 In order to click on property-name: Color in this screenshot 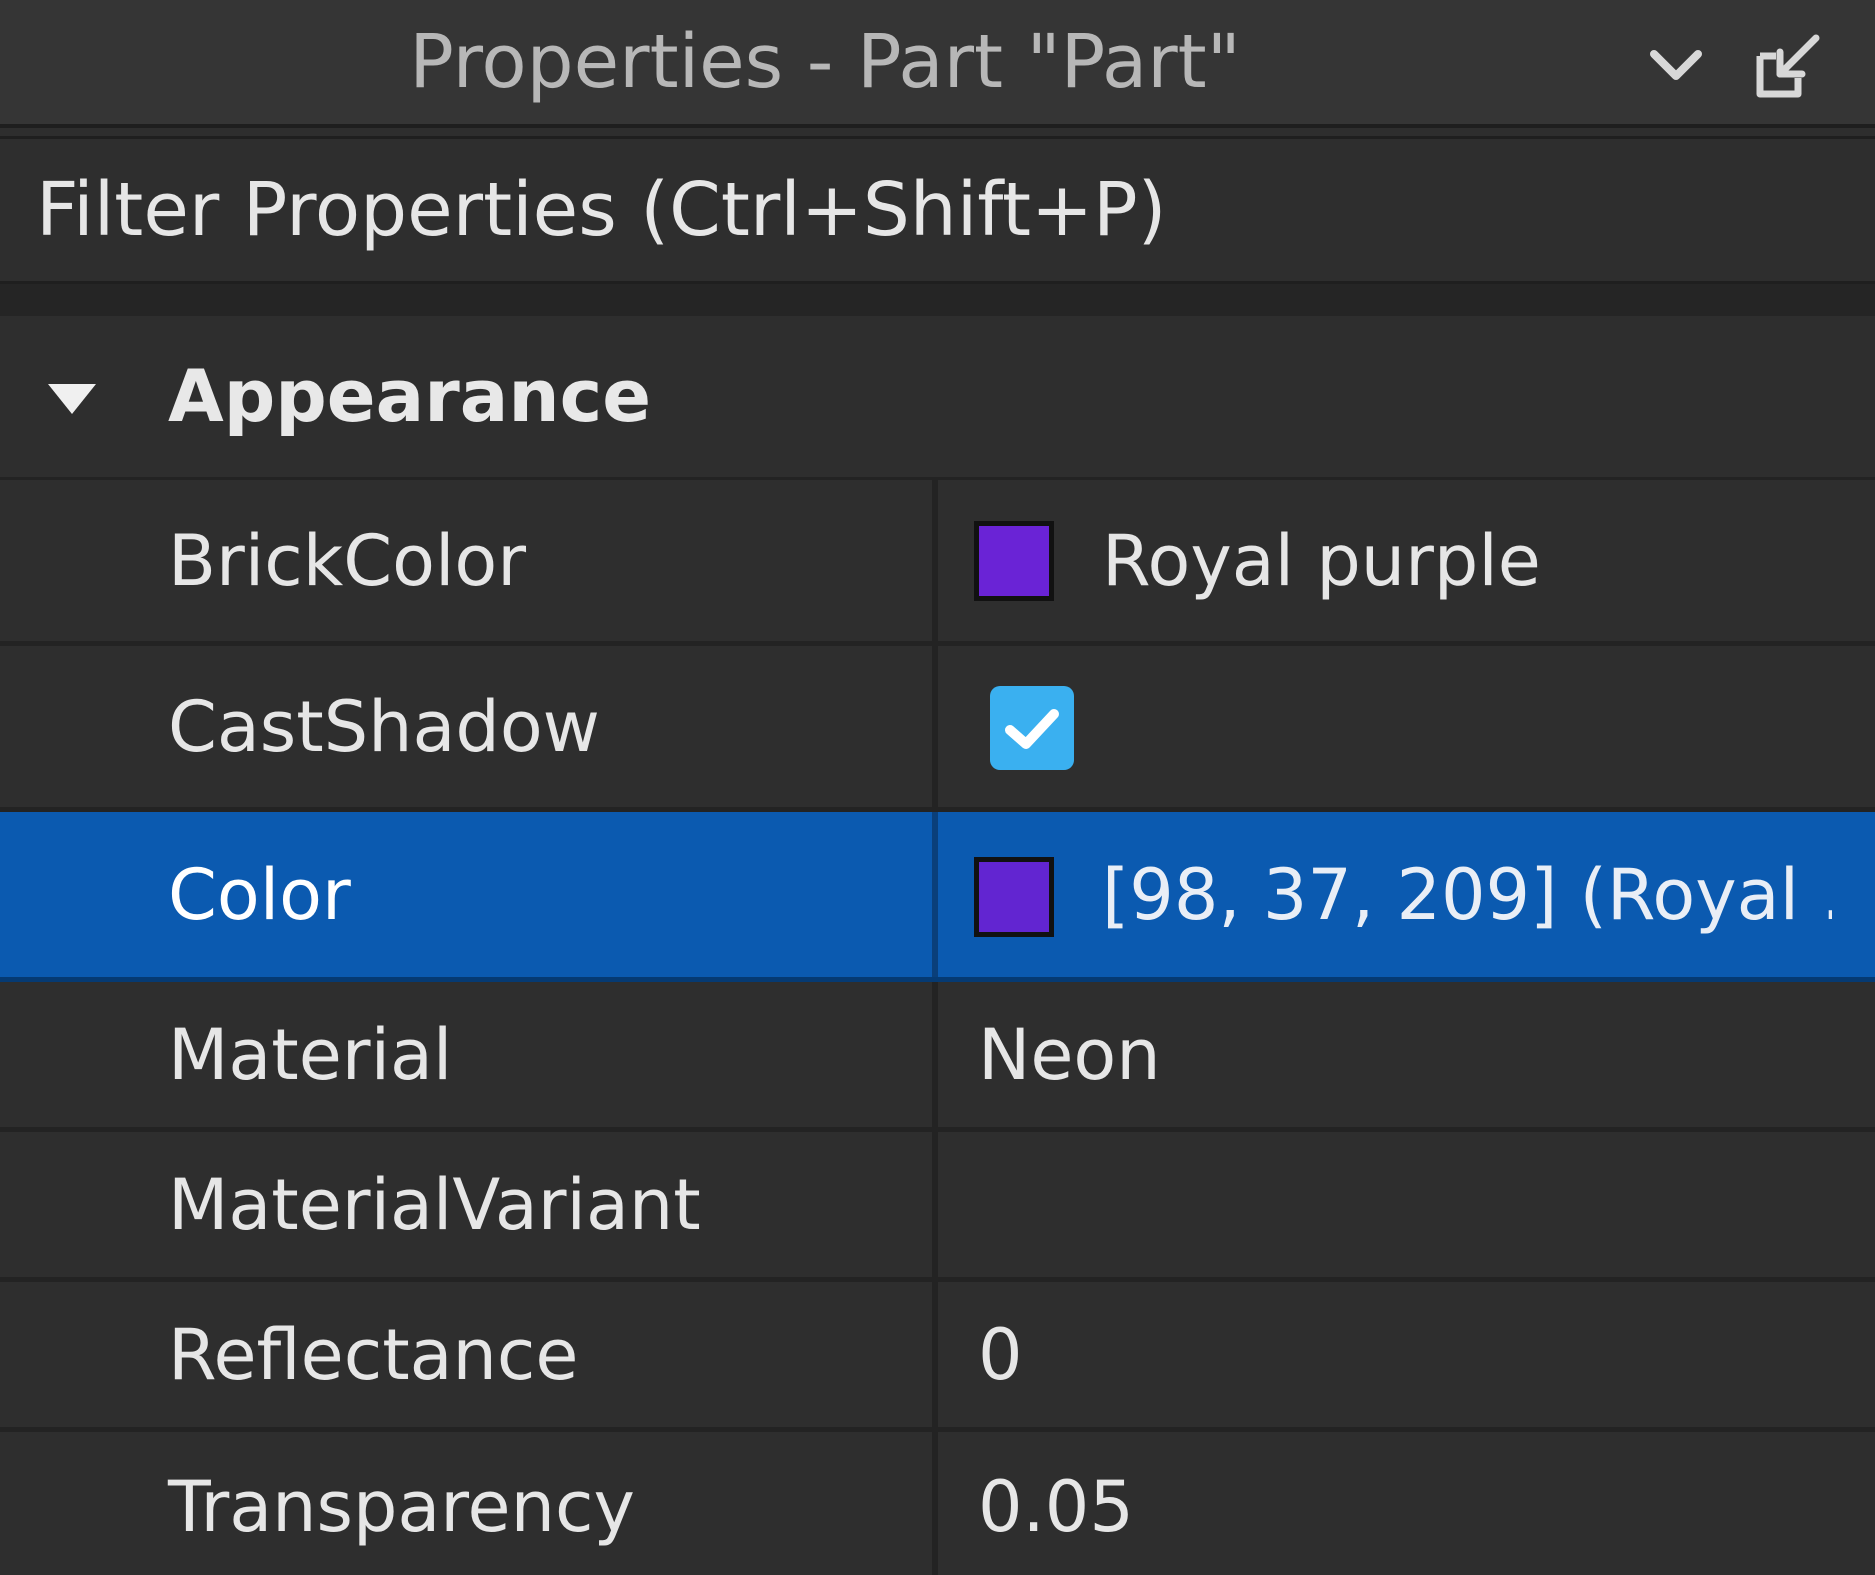, I will do `click(259, 894)`.